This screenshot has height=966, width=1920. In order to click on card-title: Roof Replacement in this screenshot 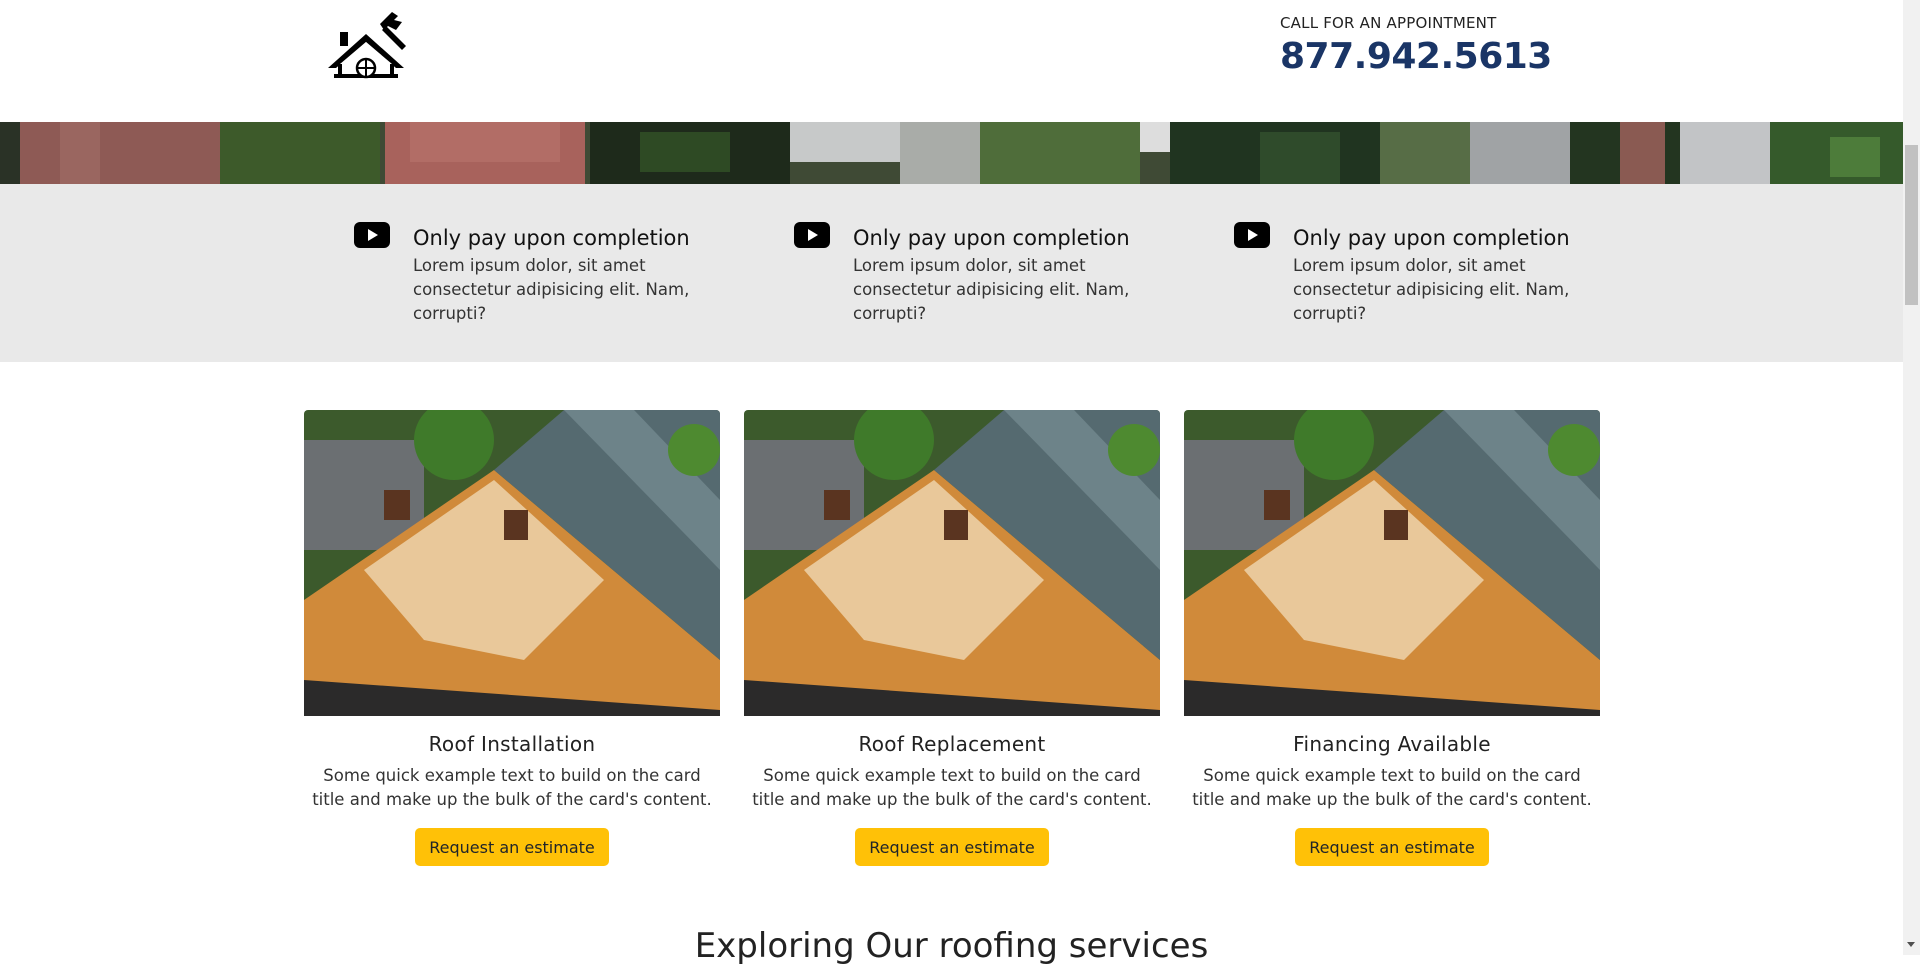, I will do `click(952, 744)`.